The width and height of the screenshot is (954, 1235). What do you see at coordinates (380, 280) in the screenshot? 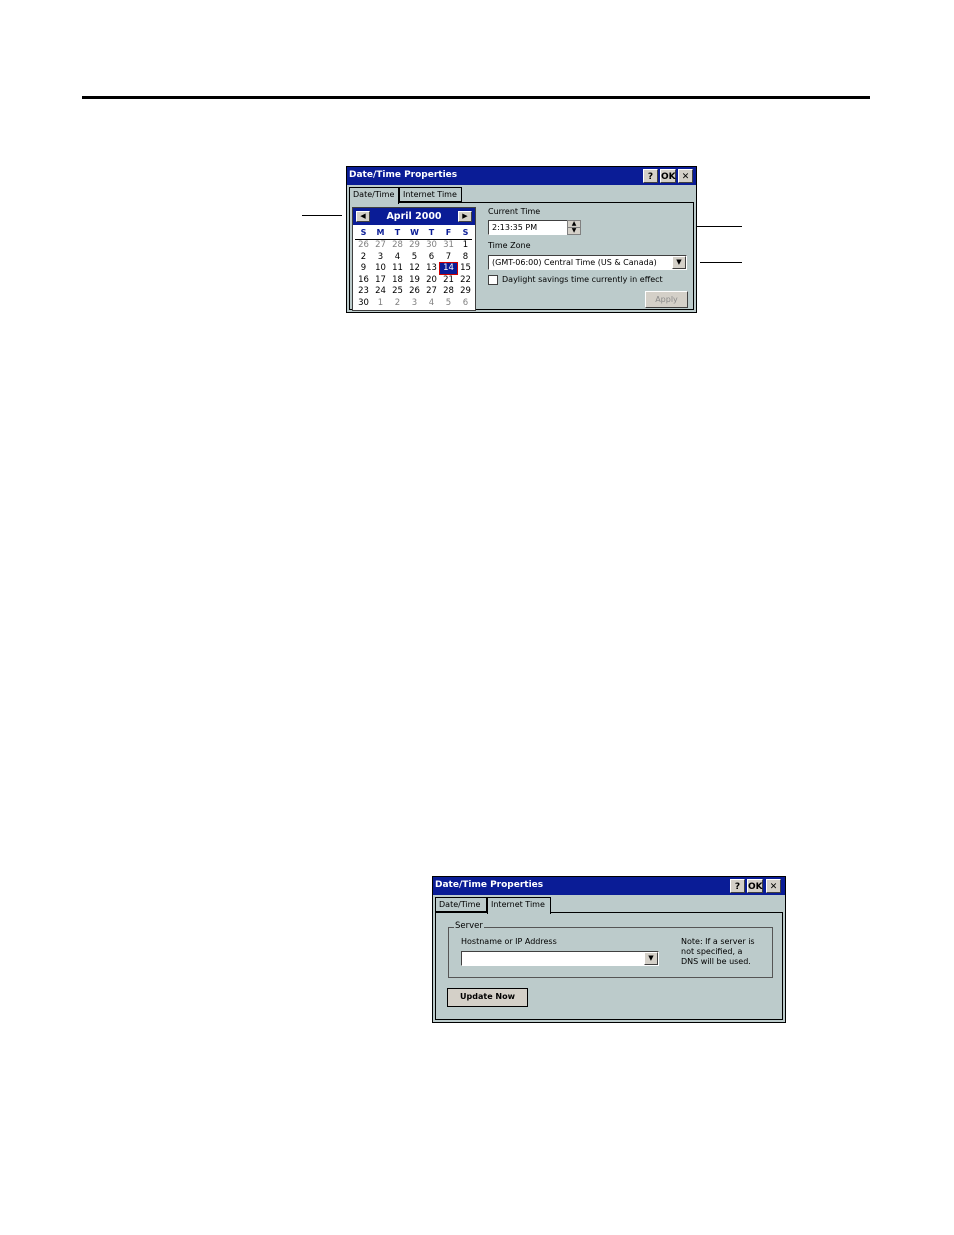
I see `calendar-day: 17` at bounding box center [380, 280].